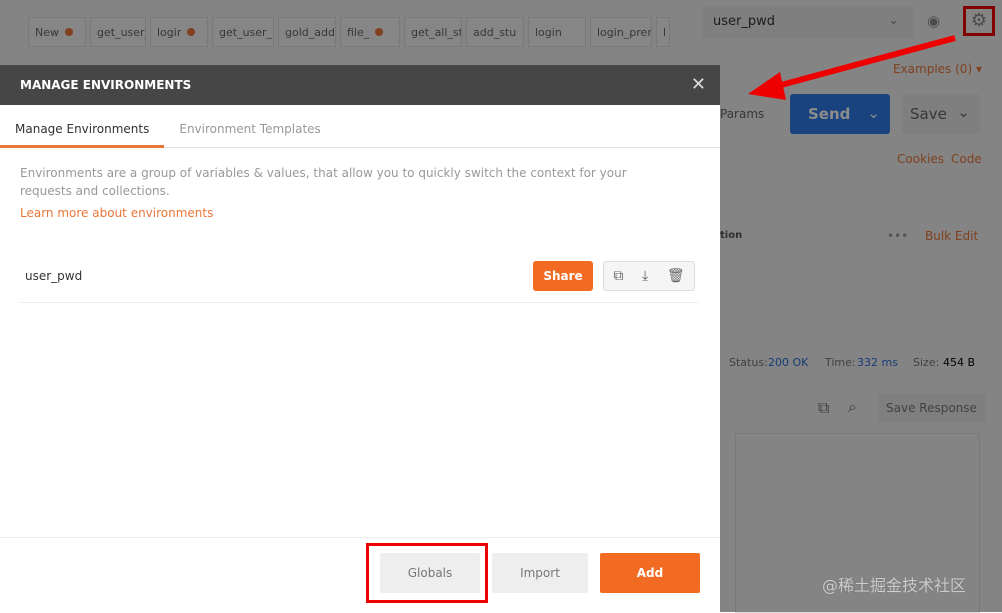 This screenshot has height=613, width=1002. I want to click on arrow-head, so click(767, 86).